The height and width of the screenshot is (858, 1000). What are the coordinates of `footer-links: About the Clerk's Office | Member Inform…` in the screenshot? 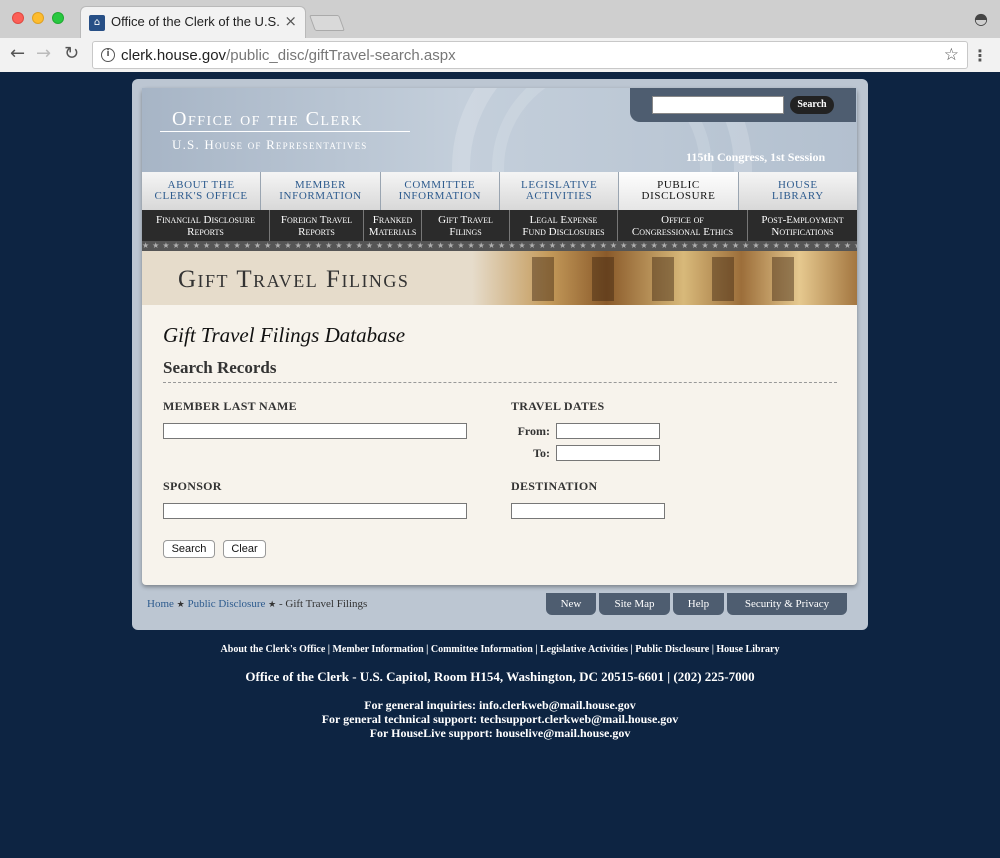 It's located at (500, 649).